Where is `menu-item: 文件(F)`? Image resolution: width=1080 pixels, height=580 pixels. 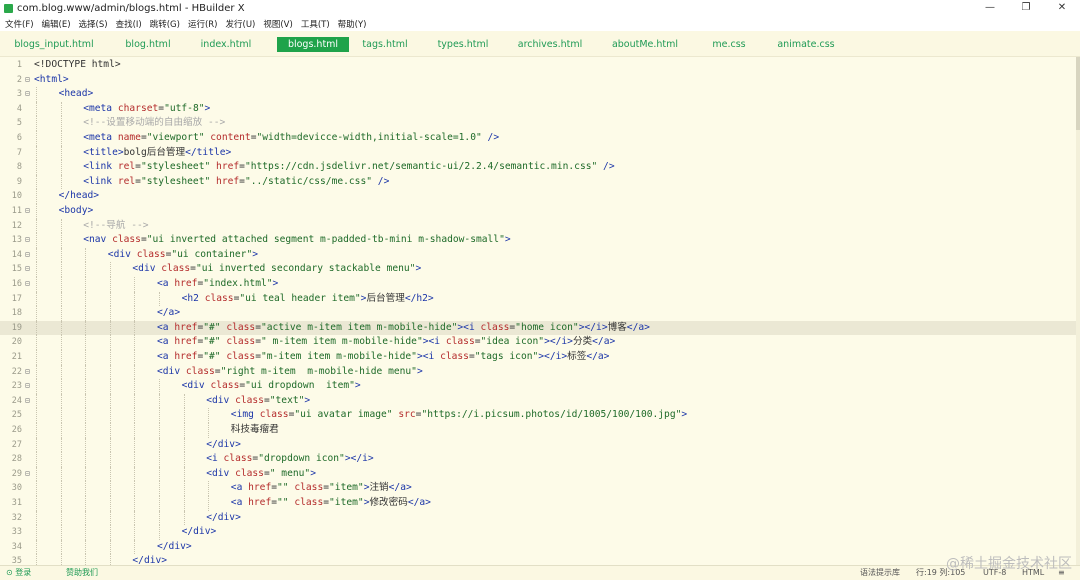 menu-item: 文件(F) is located at coordinates (19, 24).